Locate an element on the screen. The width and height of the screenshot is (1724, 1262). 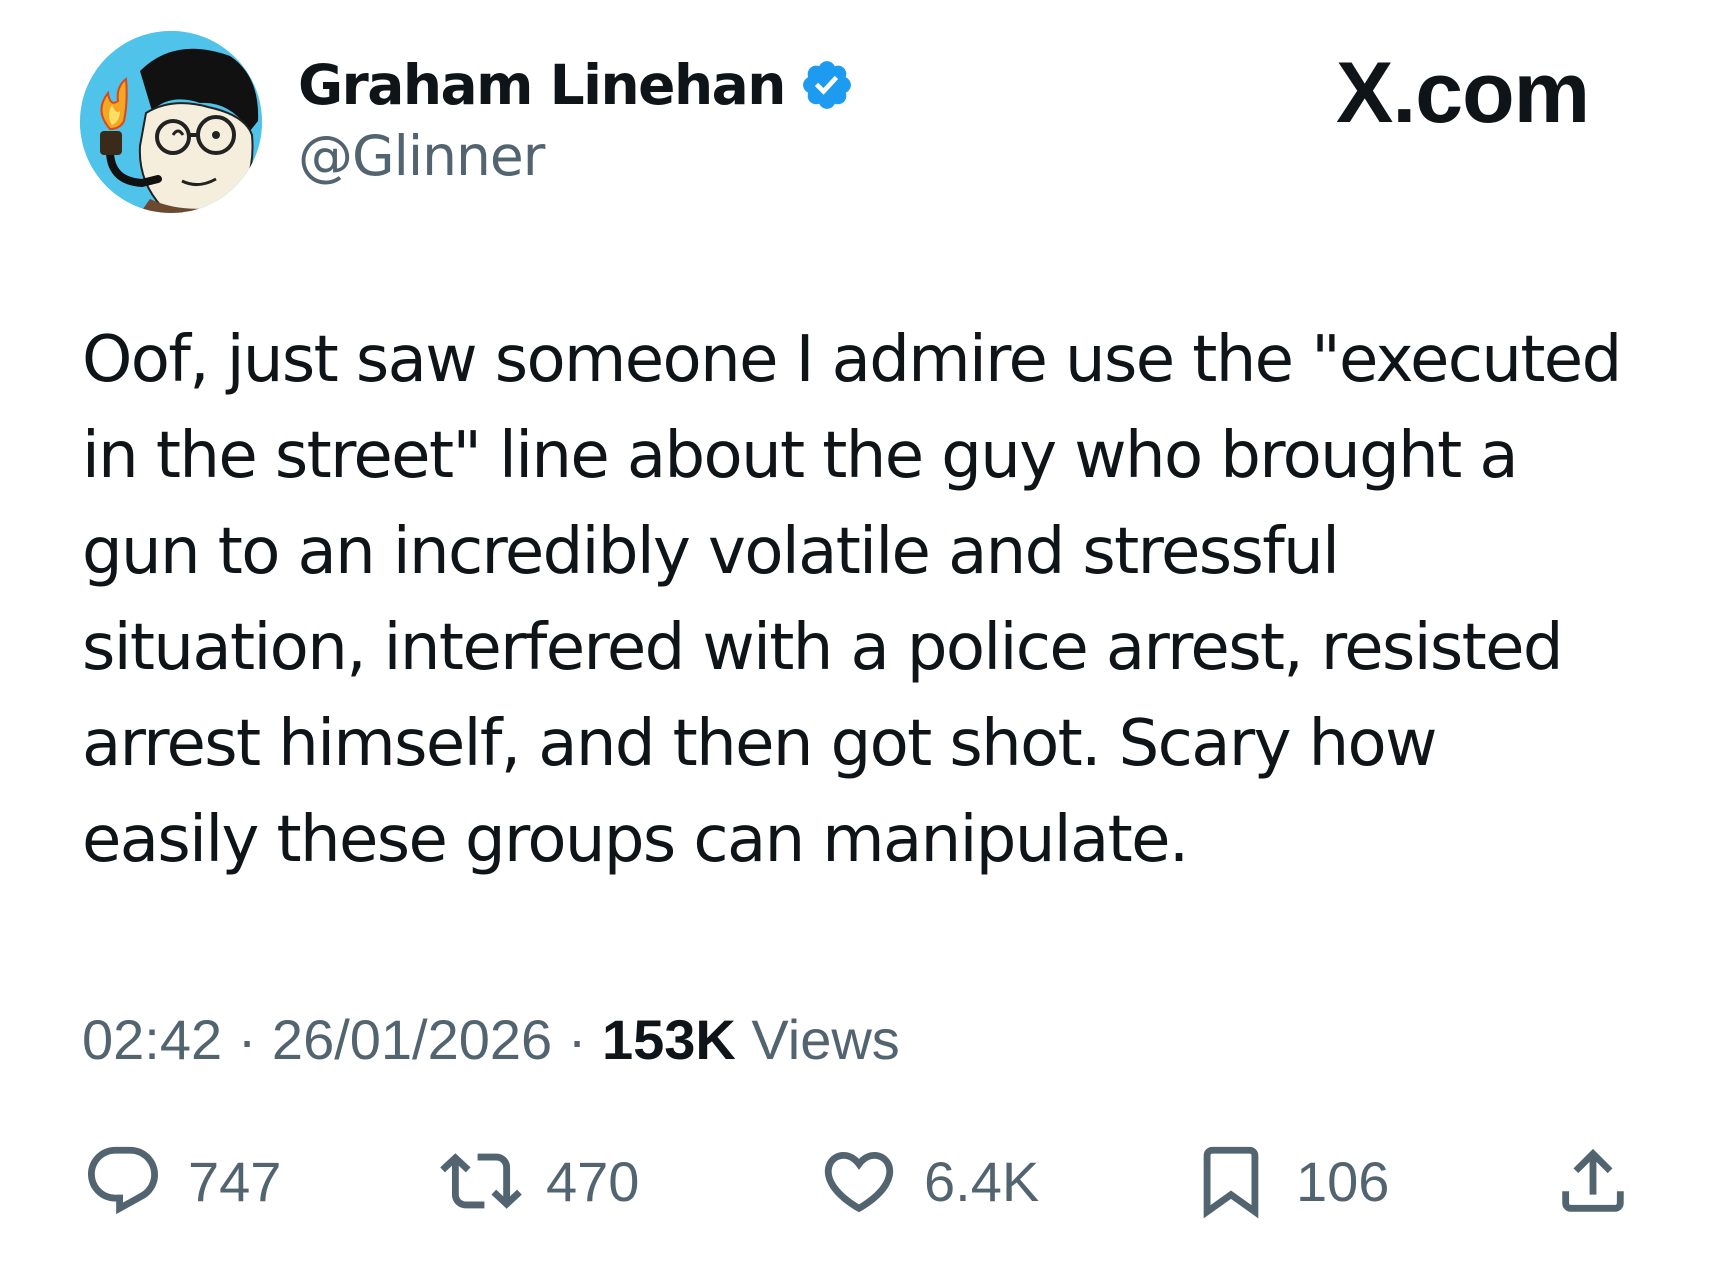
repost-button: 470 is located at coordinates (539, 1181).